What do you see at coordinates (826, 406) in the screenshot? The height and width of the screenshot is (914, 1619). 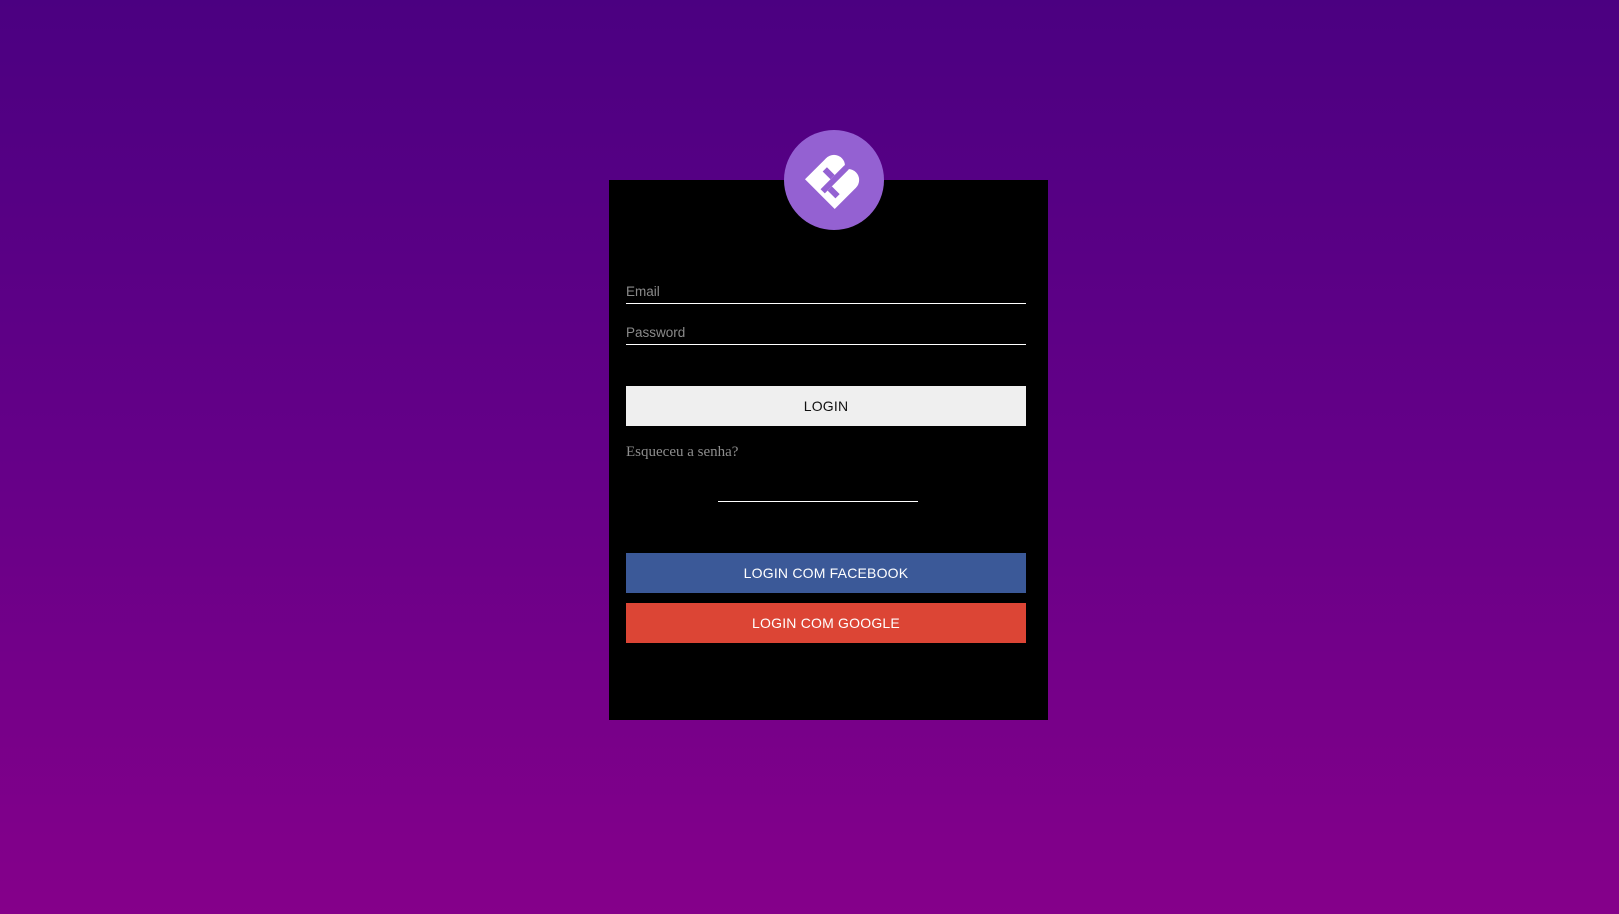 I see `login-button: LOGIN` at bounding box center [826, 406].